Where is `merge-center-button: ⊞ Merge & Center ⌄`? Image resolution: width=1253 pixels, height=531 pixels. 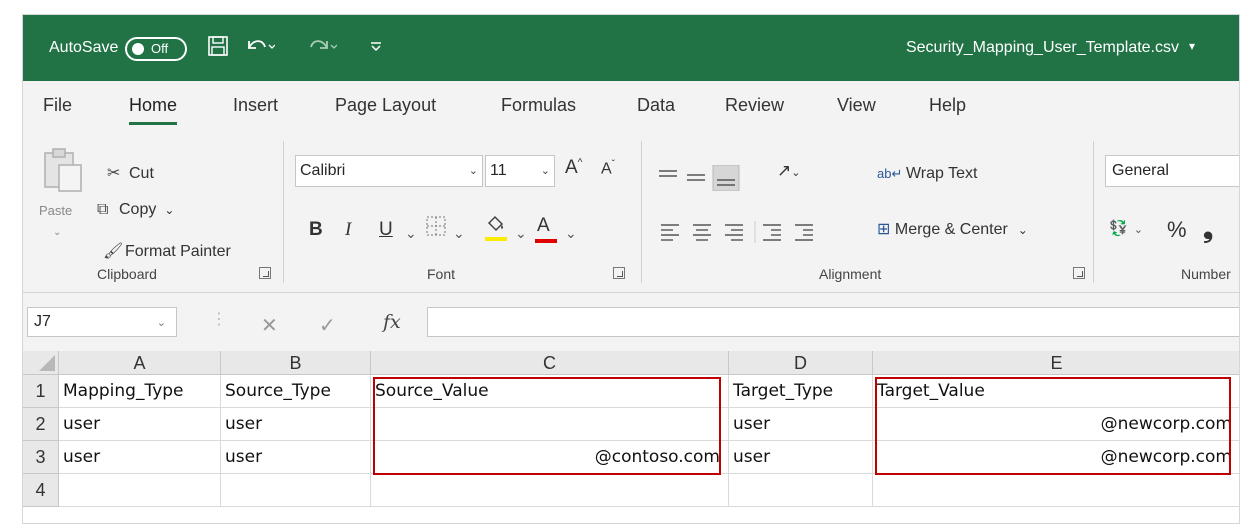 merge-center-button: ⊞ Merge & Center ⌄ is located at coordinates (952, 229).